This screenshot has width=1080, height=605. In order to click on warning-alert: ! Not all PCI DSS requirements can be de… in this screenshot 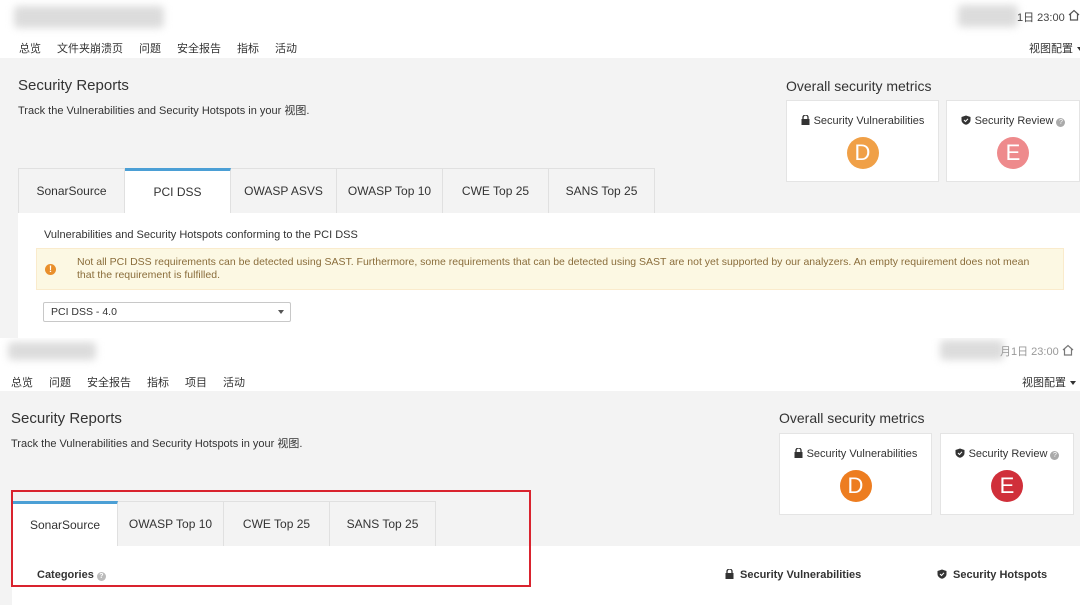, I will do `click(550, 269)`.